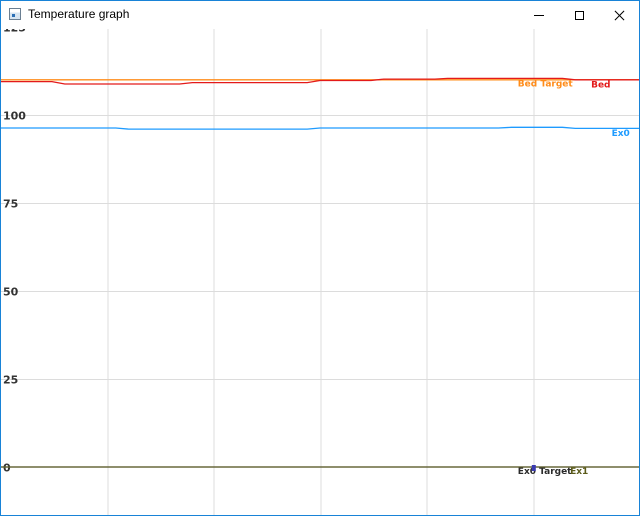 Image resolution: width=640 pixels, height=516 pixels. I want to click on window-title: Temperature graph, so click(79, 14).